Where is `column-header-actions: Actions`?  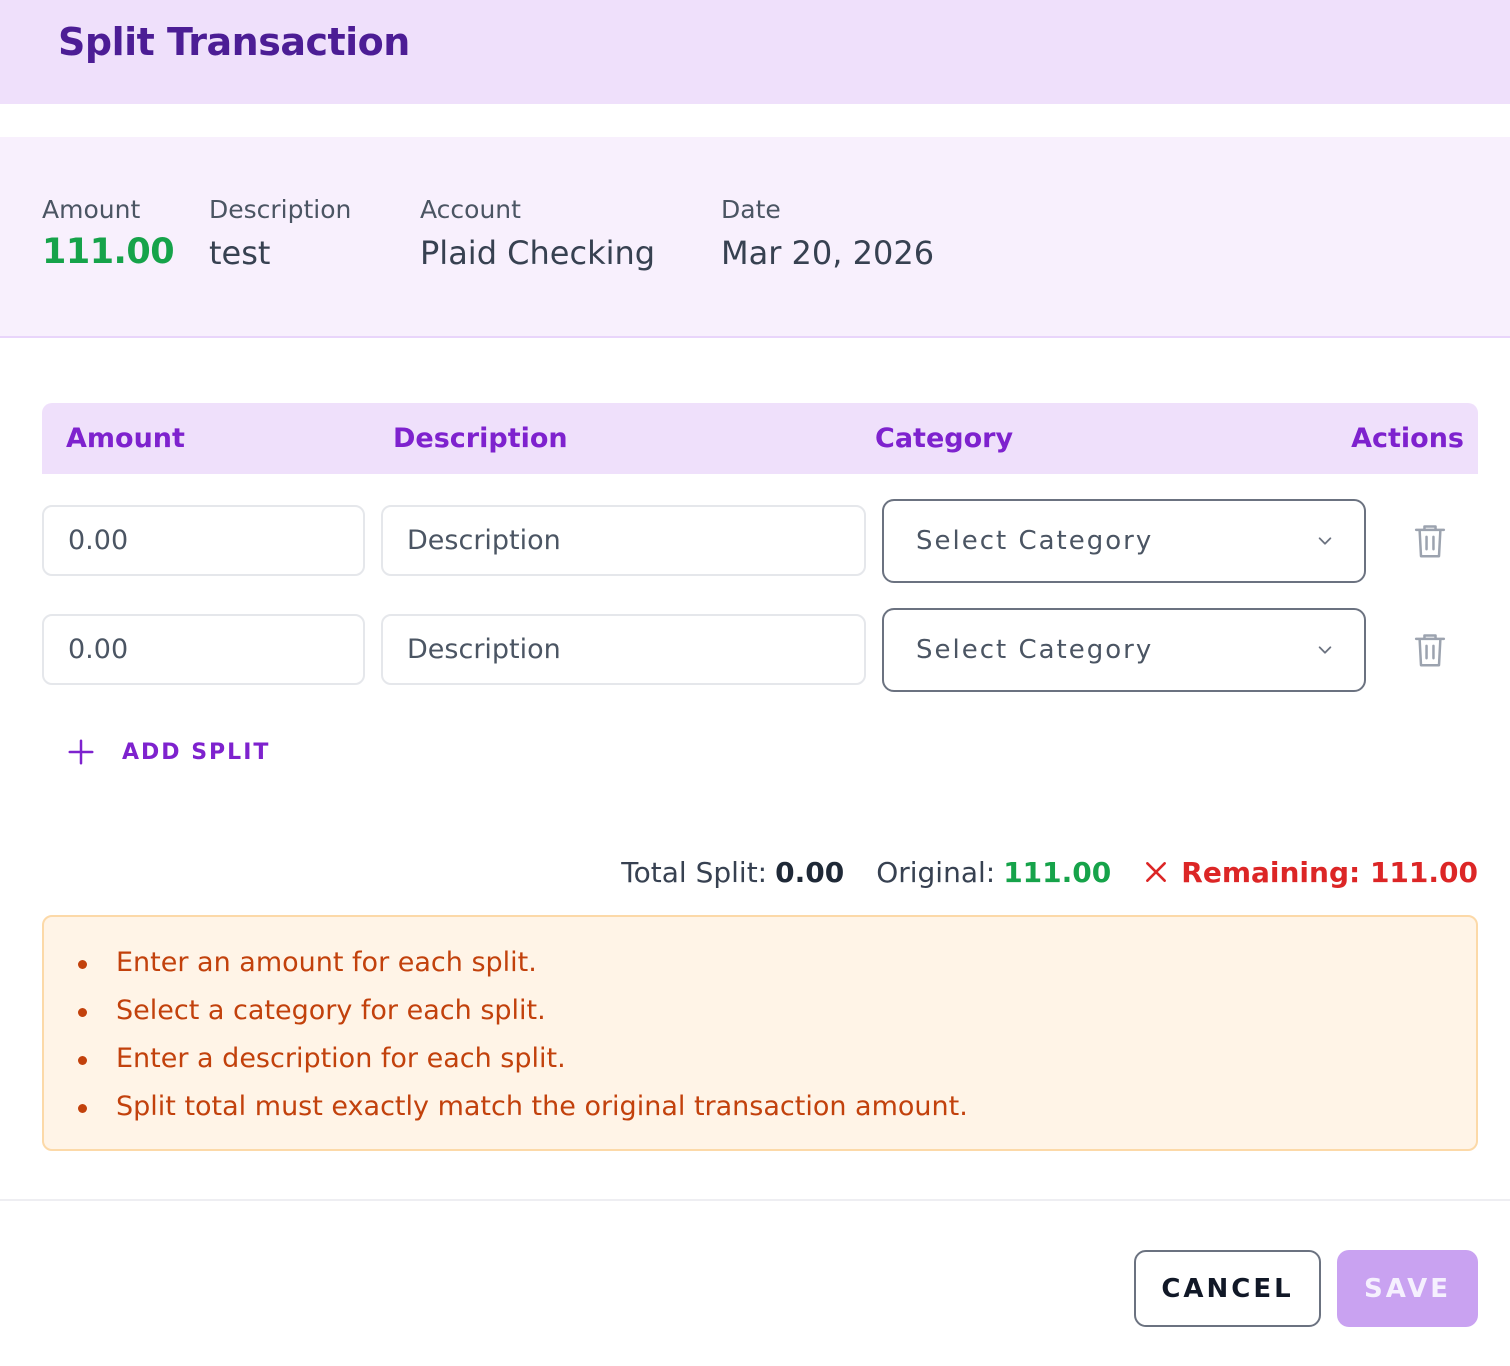
column-header-actions: Actions is located at coordinates (1407, 438).